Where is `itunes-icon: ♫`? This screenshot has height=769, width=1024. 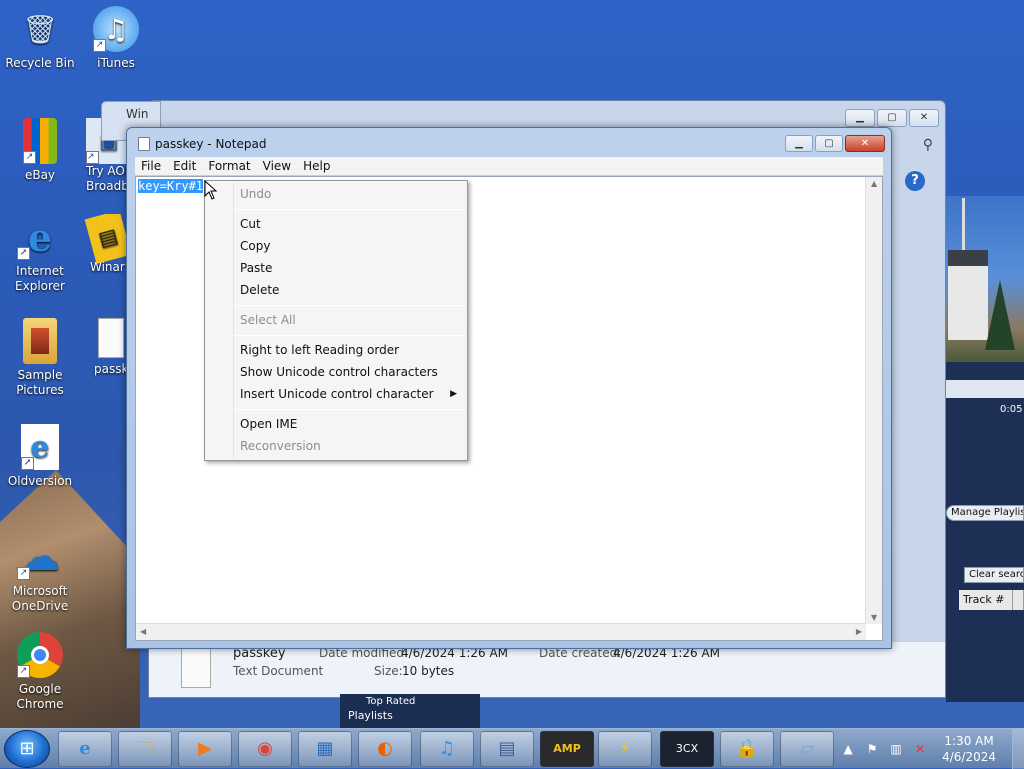
itunes-icon: ♫ is located at coordinates (447, 748).